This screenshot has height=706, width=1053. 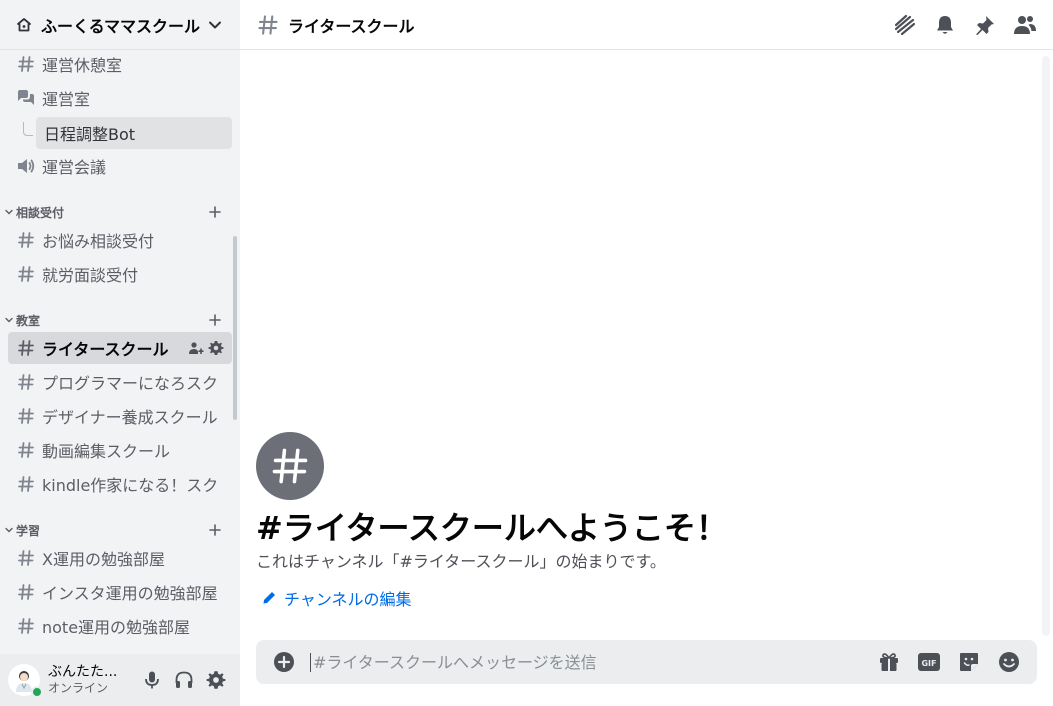 I want to click on channel-hash-badge-icon, so click(x=290, y=466).